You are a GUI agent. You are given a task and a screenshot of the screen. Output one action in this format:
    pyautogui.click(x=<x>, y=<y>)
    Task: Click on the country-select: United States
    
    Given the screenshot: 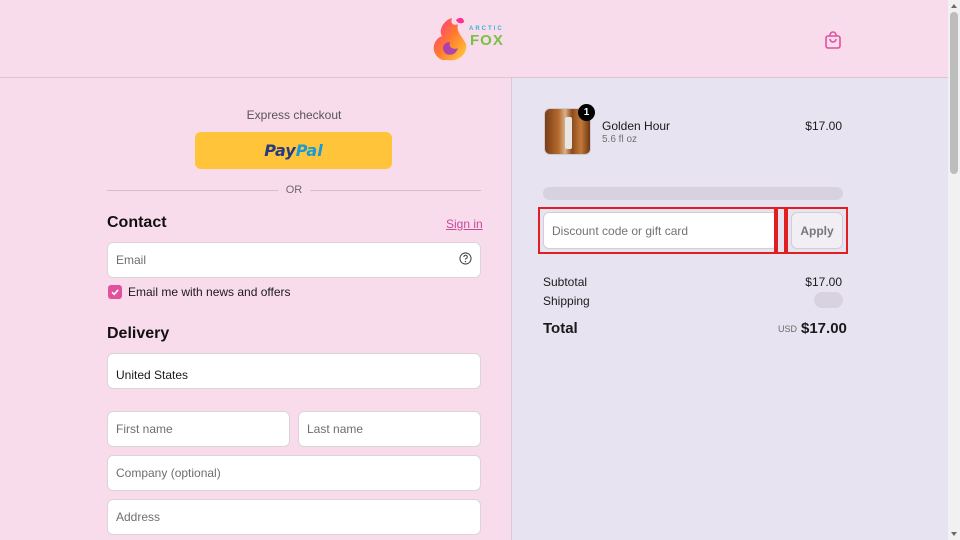 What is the action you would take?
    pyautogui.click(x=294, y=371)
    